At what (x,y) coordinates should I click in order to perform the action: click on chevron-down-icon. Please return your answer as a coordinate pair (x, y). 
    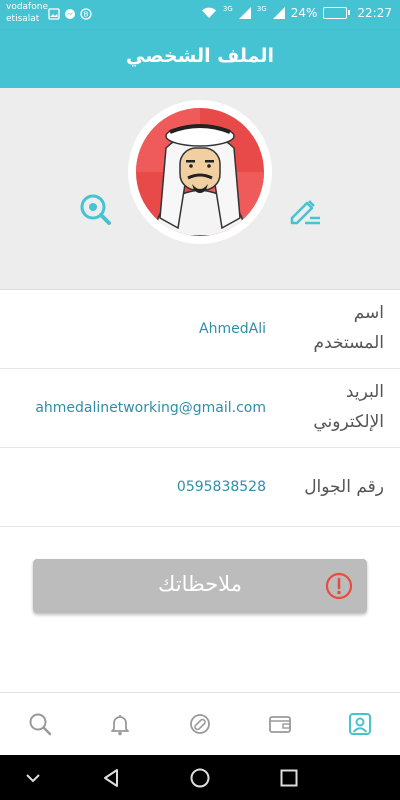
    Looking at the image, I should click on (33, 778).